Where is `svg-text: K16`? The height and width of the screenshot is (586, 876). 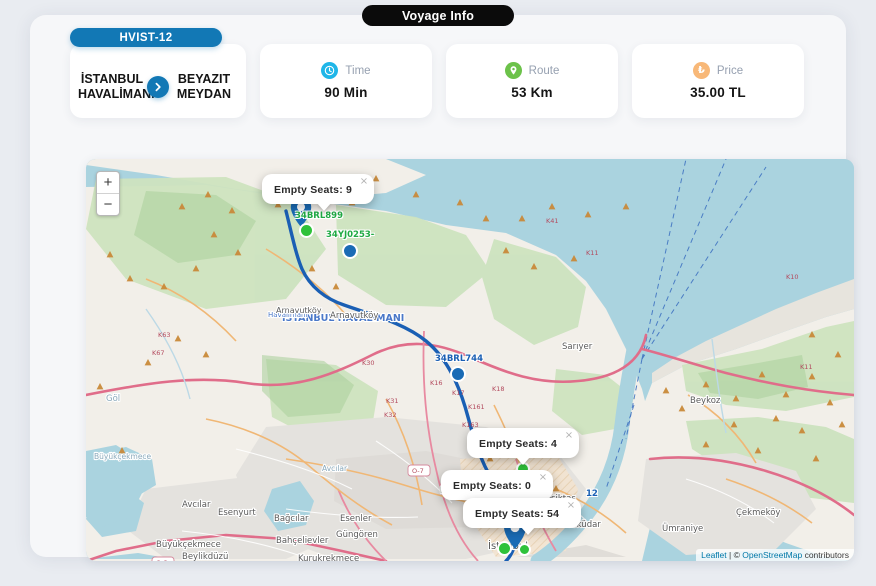
svg-text: K16 is located at coordinates (436, 383).